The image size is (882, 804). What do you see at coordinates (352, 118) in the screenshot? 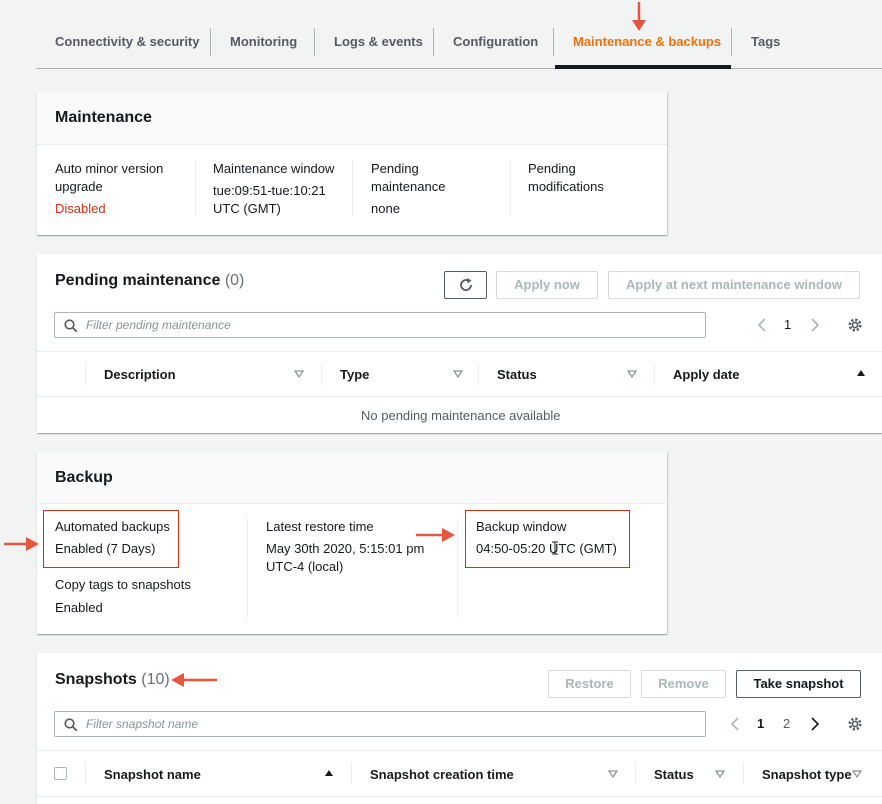
I see `maintenance-header: Maintenance` at bounding box center [352, 118].